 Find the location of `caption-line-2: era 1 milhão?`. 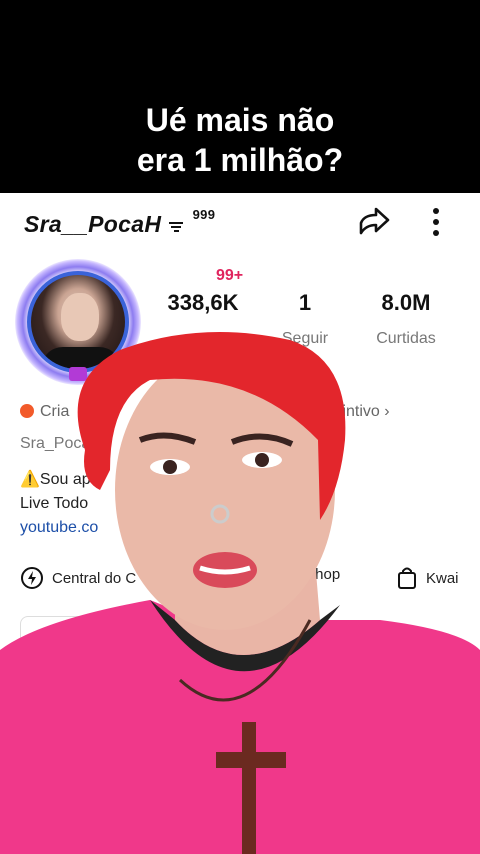

caption-line-2: era 1 milhão? is located at coordinates (240, 160).